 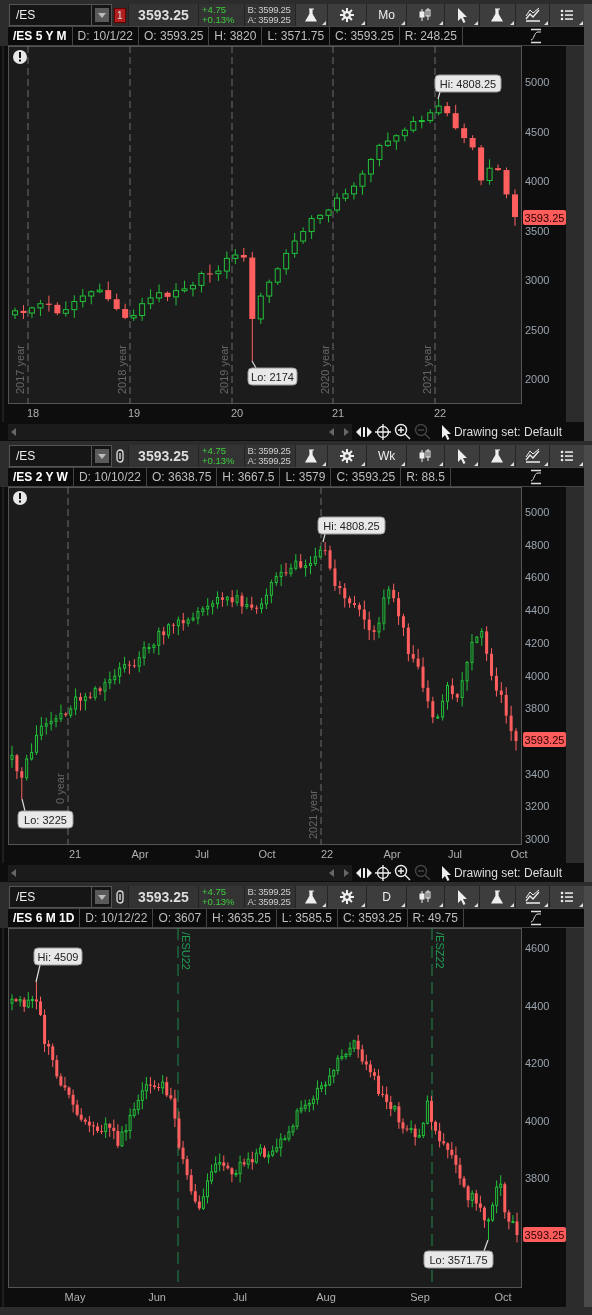 What do you see at coordinates (120, 15) in the screenshot?
I see `alert-count-badge: 1` at bounding box center [120, 15].